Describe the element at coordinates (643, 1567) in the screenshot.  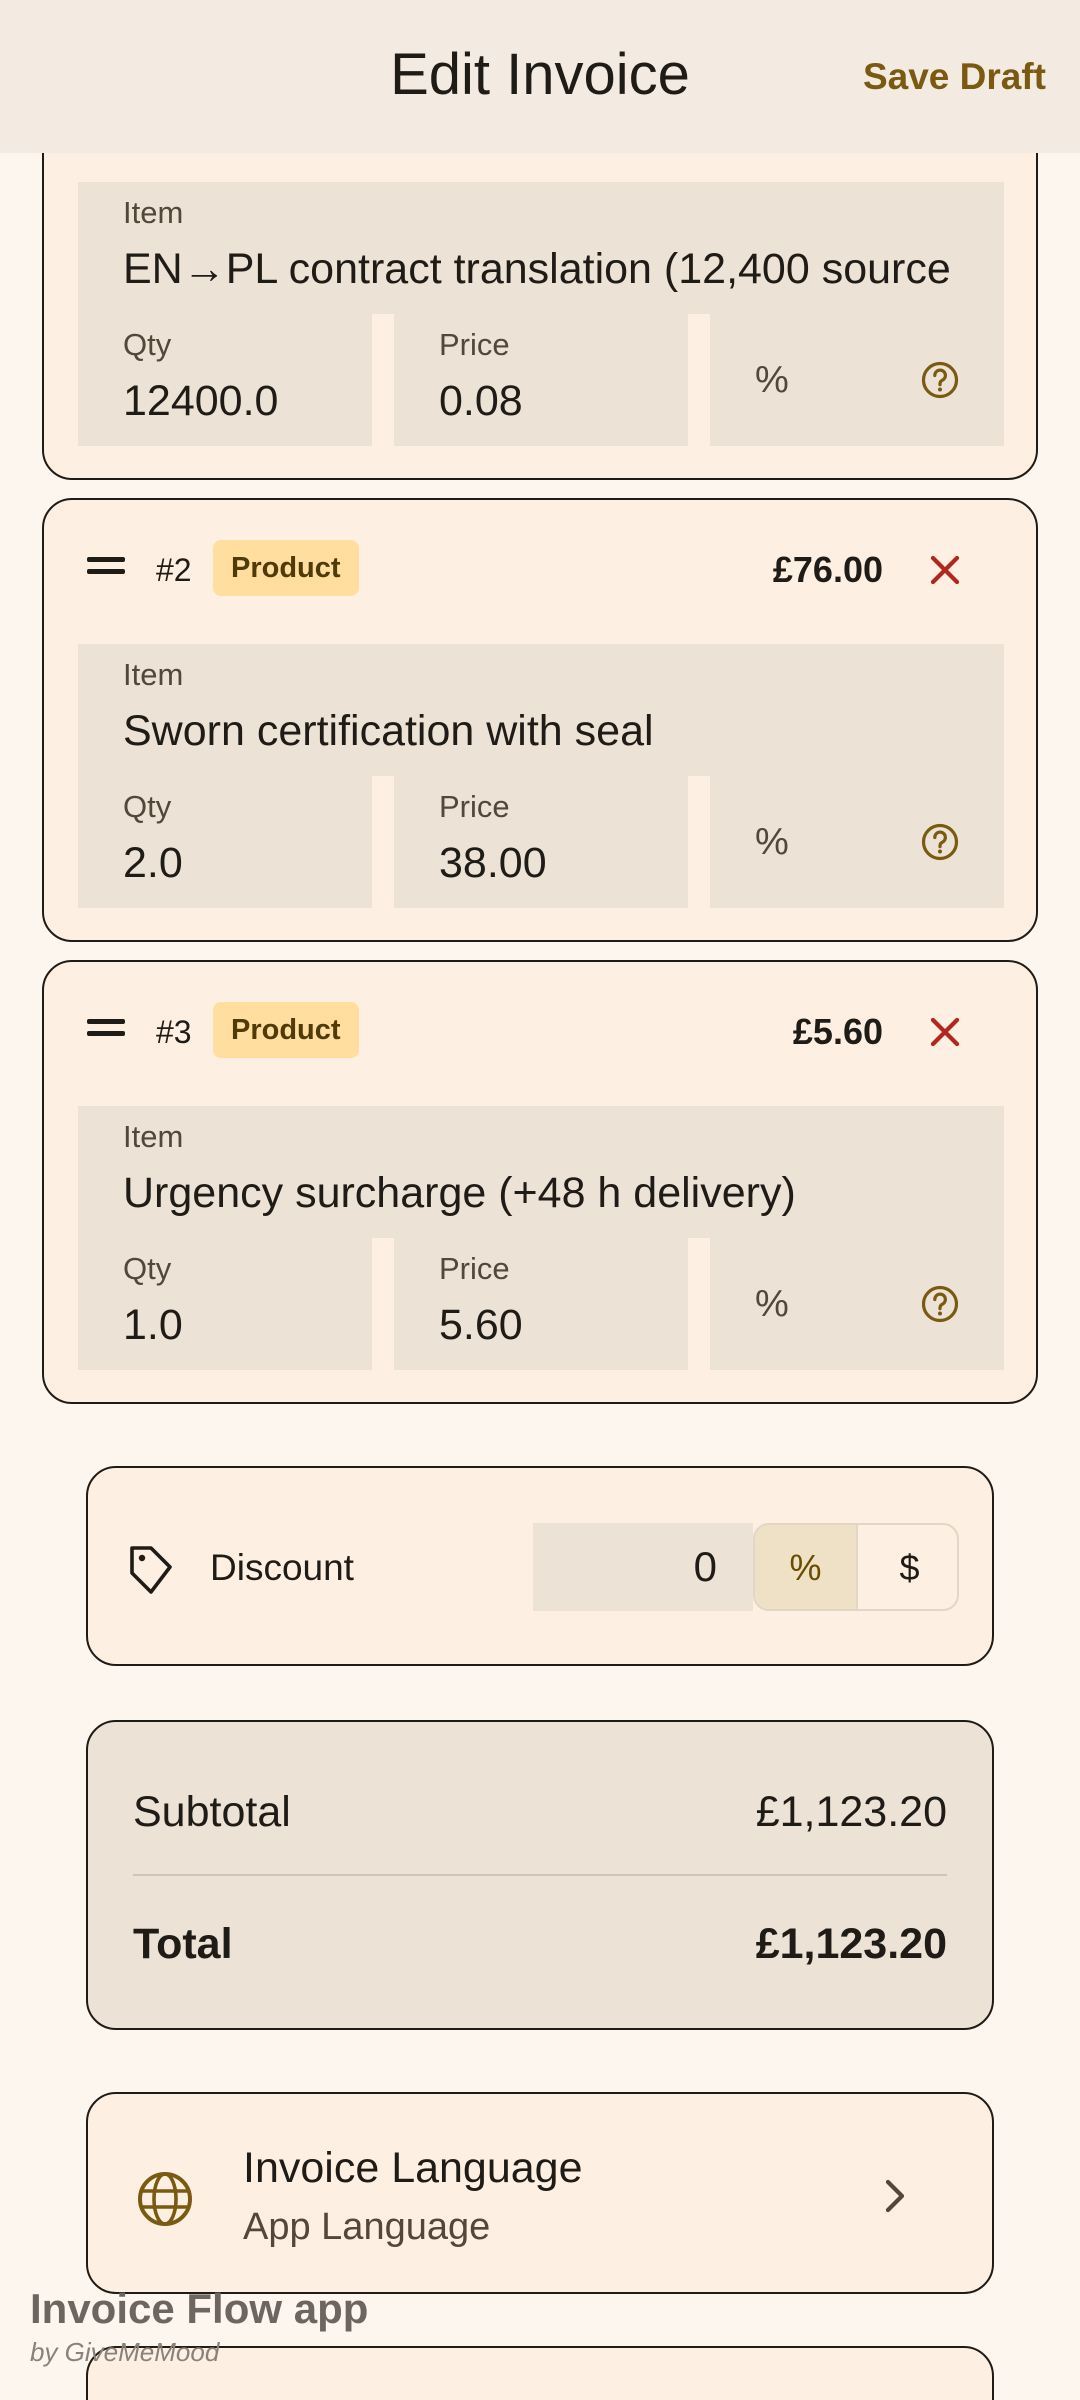
I see `discount-input: 0` at that location.